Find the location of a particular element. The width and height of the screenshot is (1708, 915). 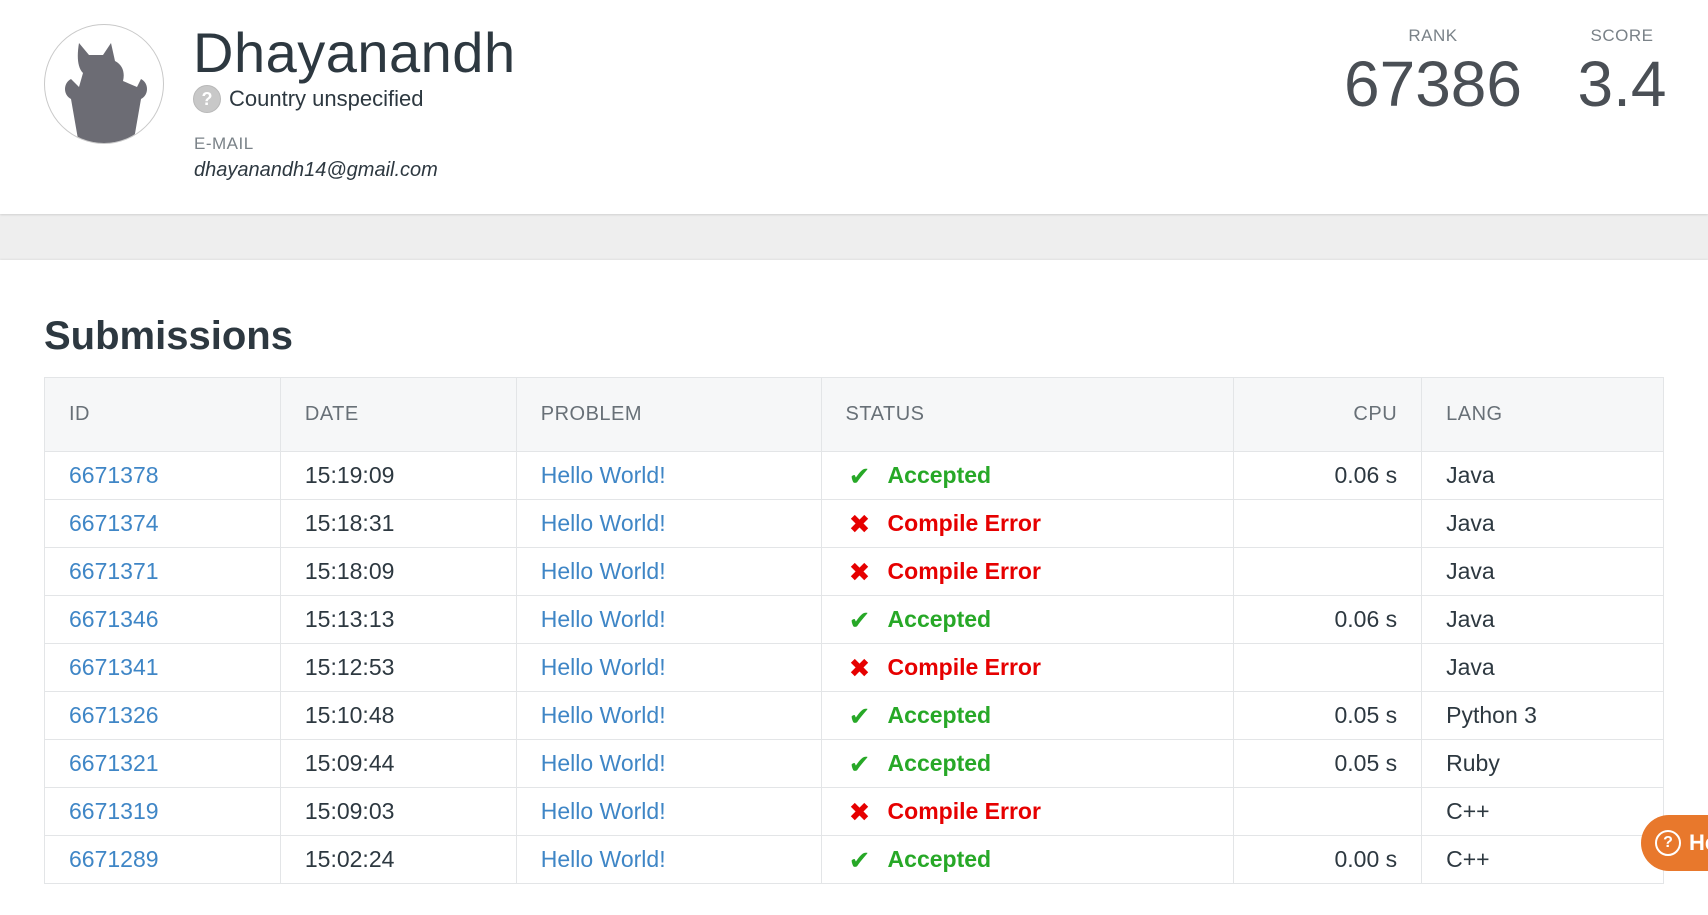

submission-id-link: 6671374 is located at coordinates (114, 523).